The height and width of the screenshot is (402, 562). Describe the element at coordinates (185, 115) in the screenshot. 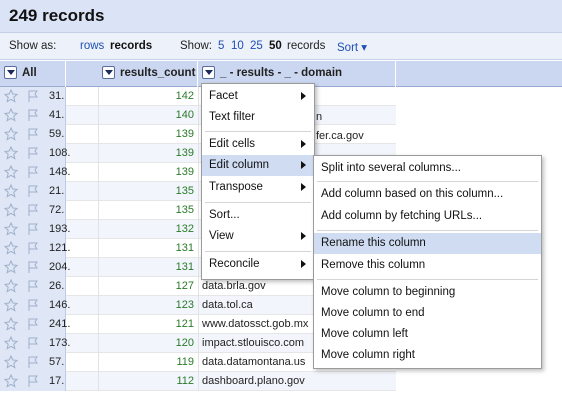

I see `results-count-cell: 140` at that location.